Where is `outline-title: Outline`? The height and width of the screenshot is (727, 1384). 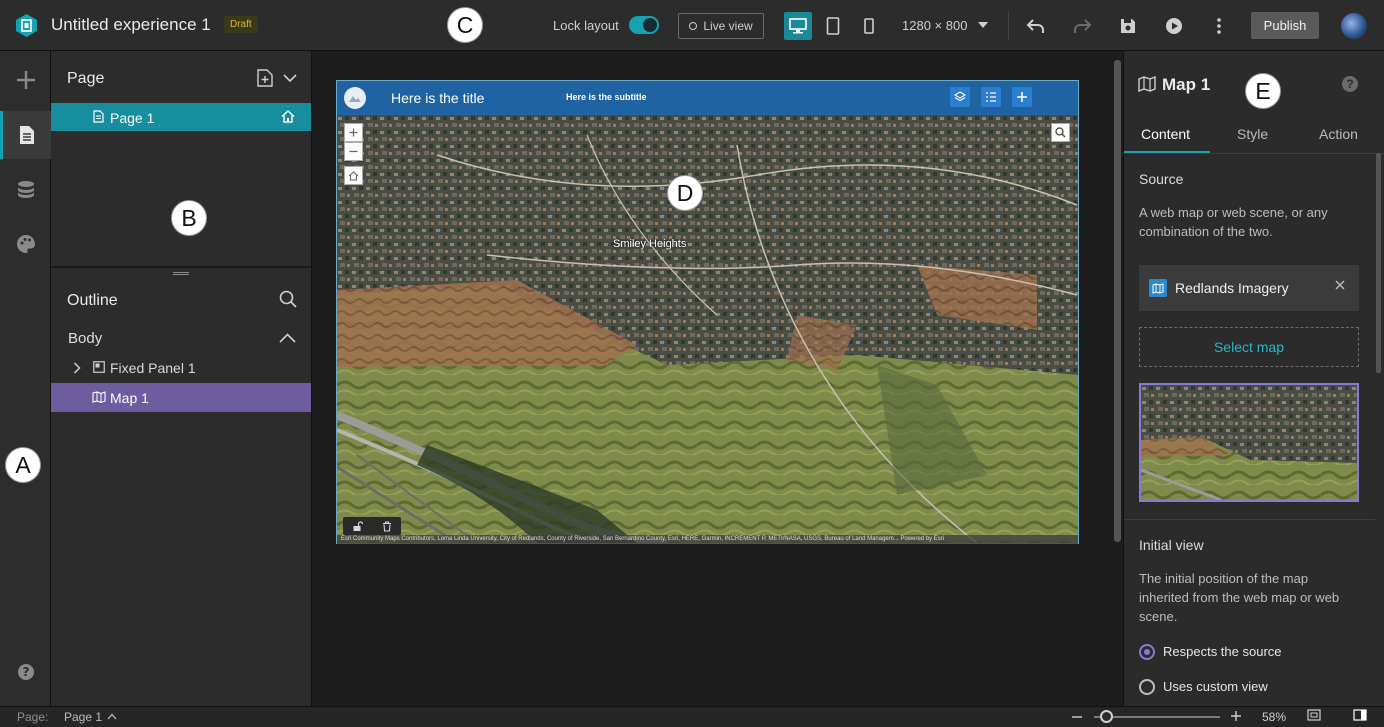 outline-title: Outline is located at coordinates (92, 300).